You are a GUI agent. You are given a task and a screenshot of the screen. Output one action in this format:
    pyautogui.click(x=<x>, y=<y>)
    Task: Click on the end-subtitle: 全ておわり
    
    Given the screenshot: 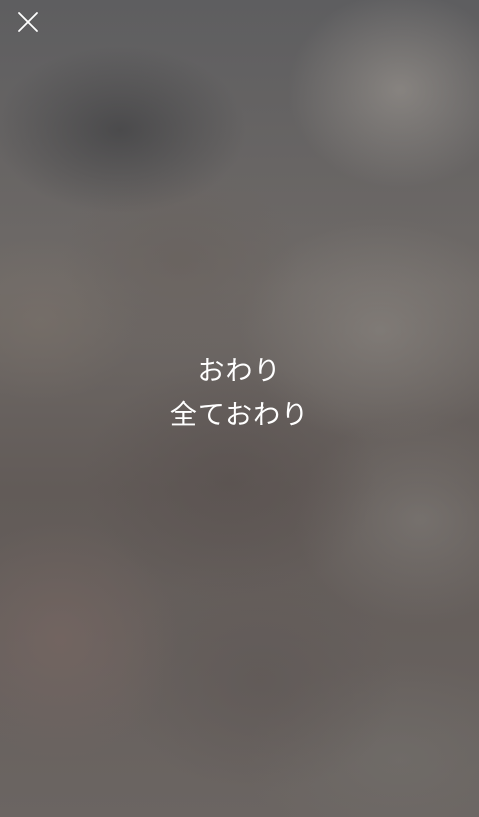 What is the action you would take?
    pyautogui.click(x=239, y=415)
    